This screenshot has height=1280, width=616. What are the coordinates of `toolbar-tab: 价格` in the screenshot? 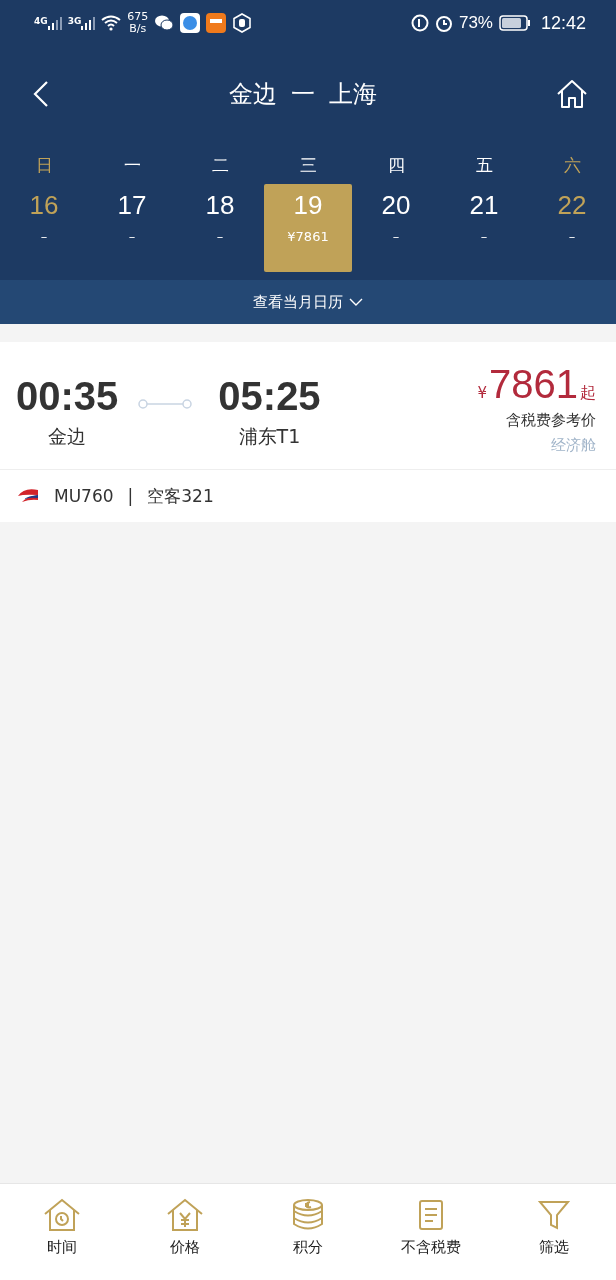 It's located at (185, 1232).